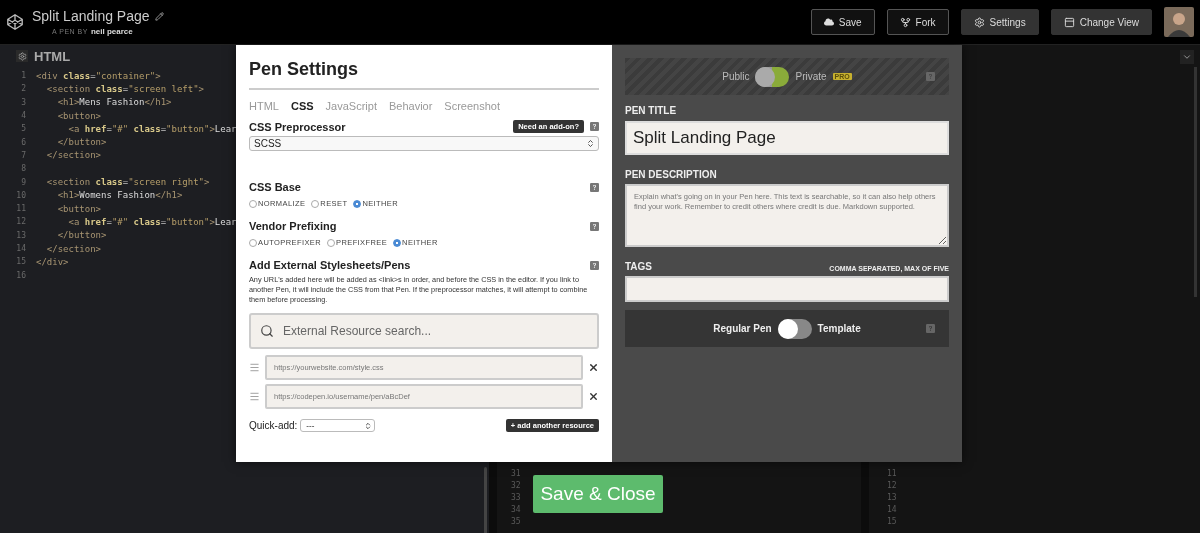  What do you see at coordinates (516, 522) in the screenshot?
I see `line-number: 35` at bounding box center [516, 522].